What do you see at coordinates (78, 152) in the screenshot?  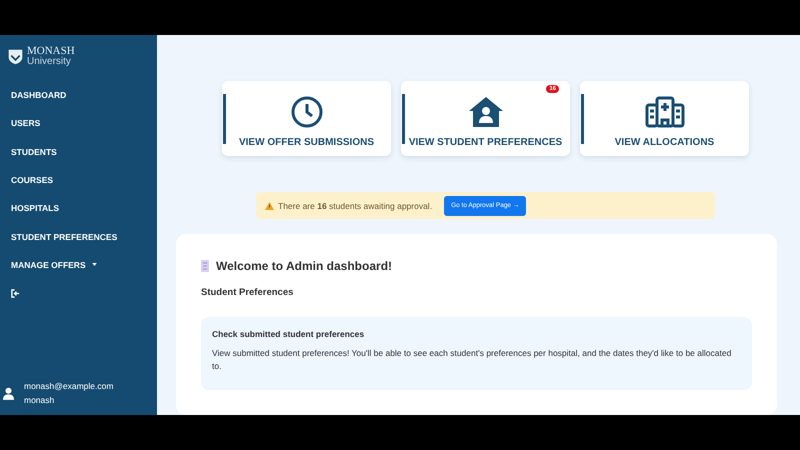 I see `nav-link: STUDENTS` at bounding box center [78, 152].